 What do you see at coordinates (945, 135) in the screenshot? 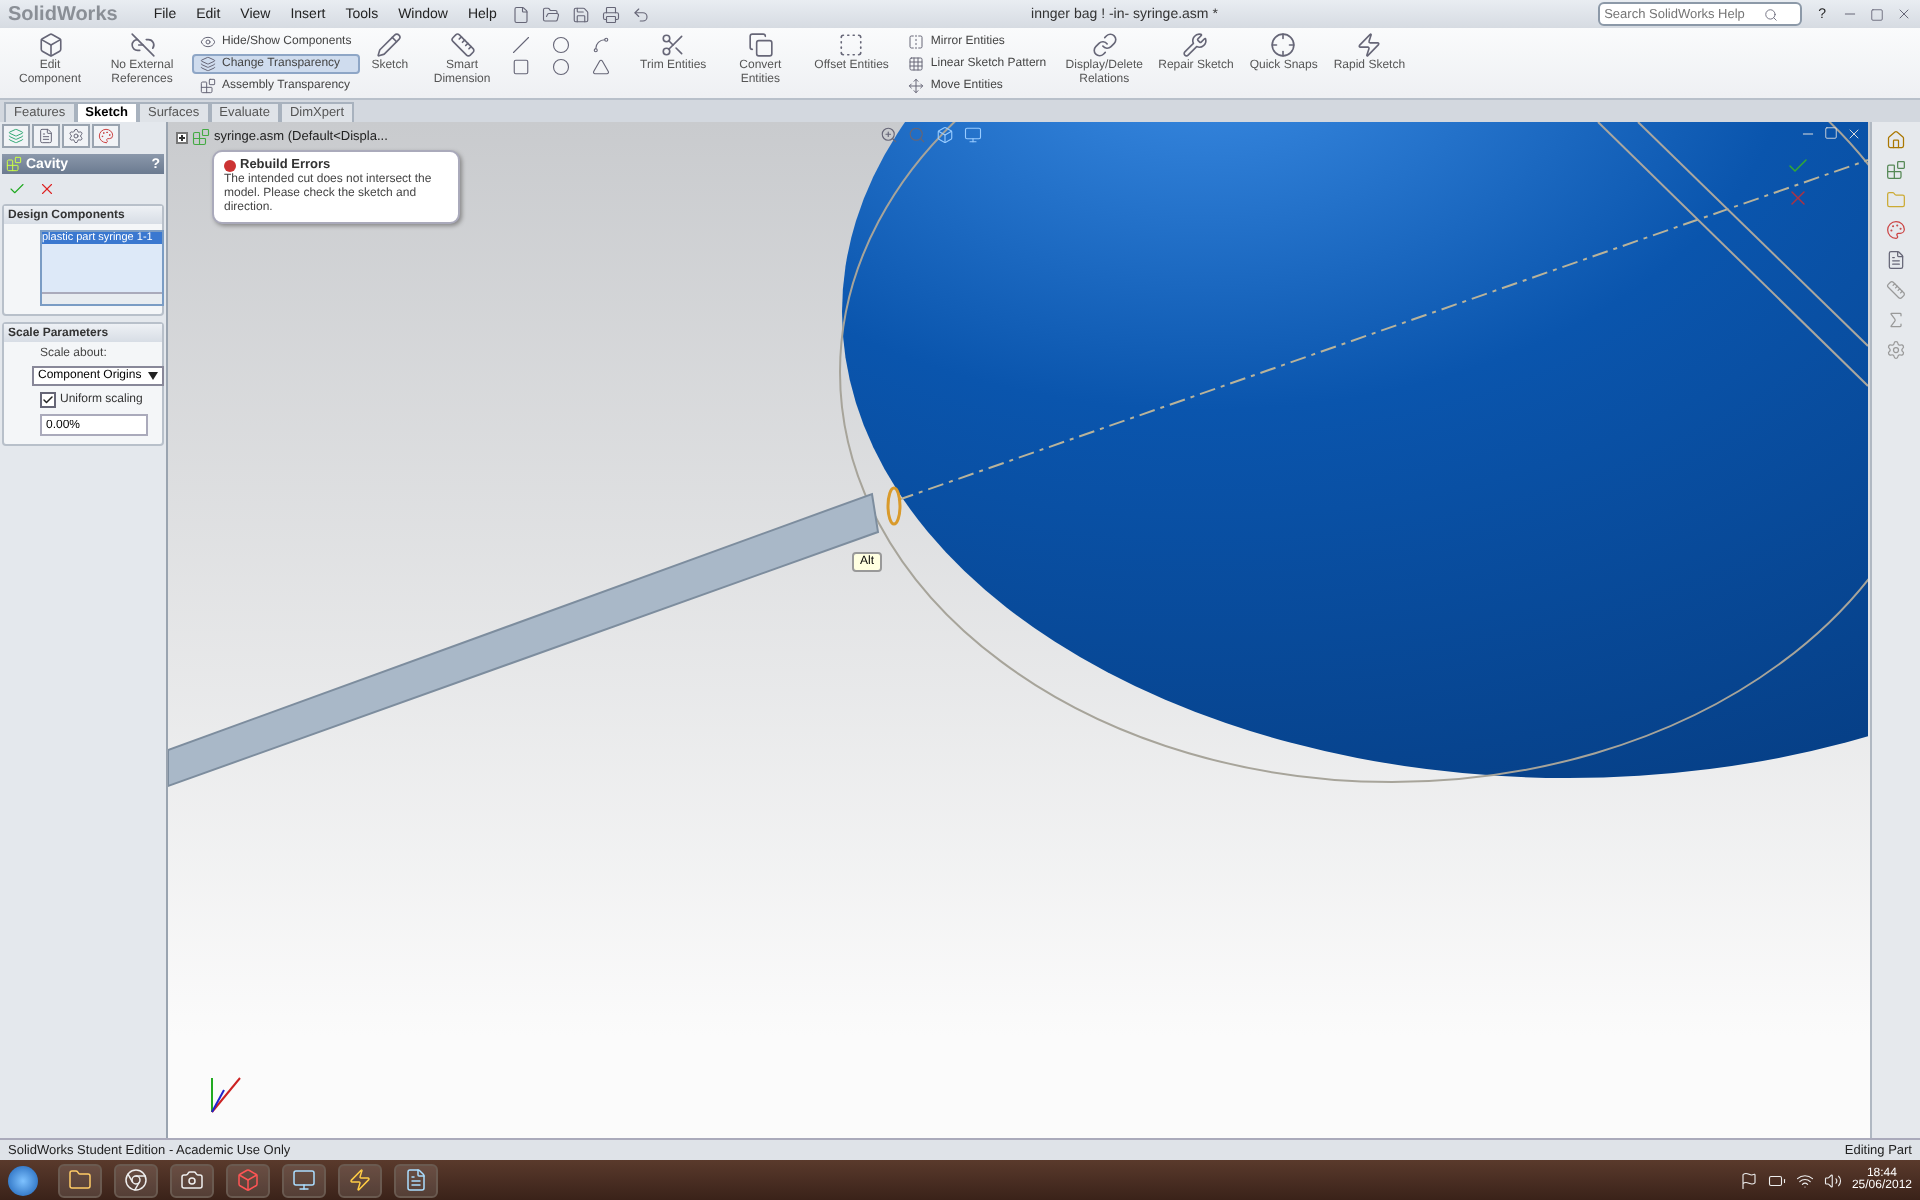
I see `view-cube-icon` at bounding box center [945, 135].